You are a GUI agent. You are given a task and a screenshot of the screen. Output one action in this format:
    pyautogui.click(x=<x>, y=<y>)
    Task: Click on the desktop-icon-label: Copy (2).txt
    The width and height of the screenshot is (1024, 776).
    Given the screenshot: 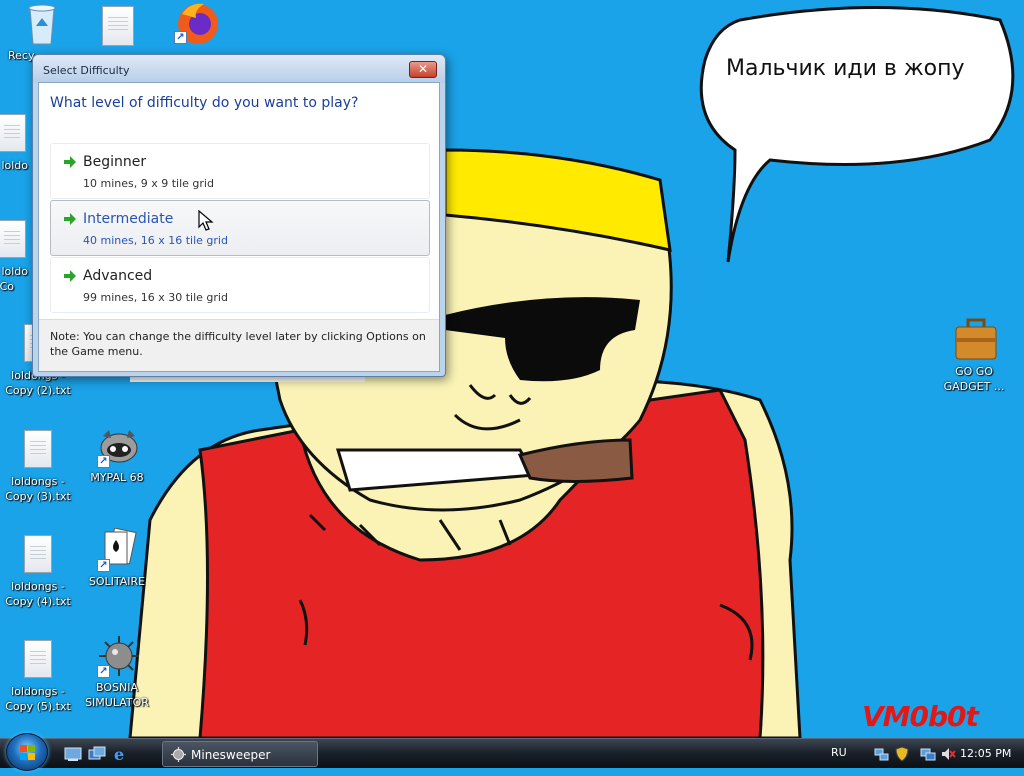 What is the action you would take?
    pyautogui.click(x=38, y=390)
    